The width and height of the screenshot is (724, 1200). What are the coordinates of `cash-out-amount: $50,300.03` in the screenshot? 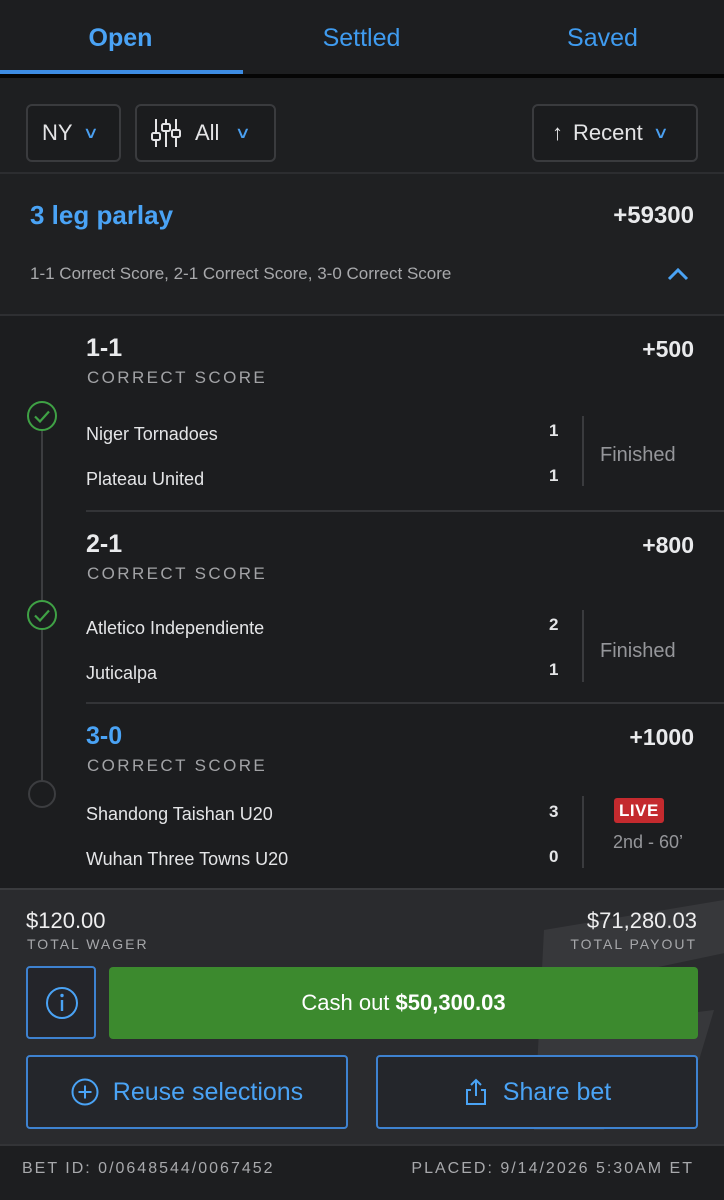 It's located at (450, 1002).